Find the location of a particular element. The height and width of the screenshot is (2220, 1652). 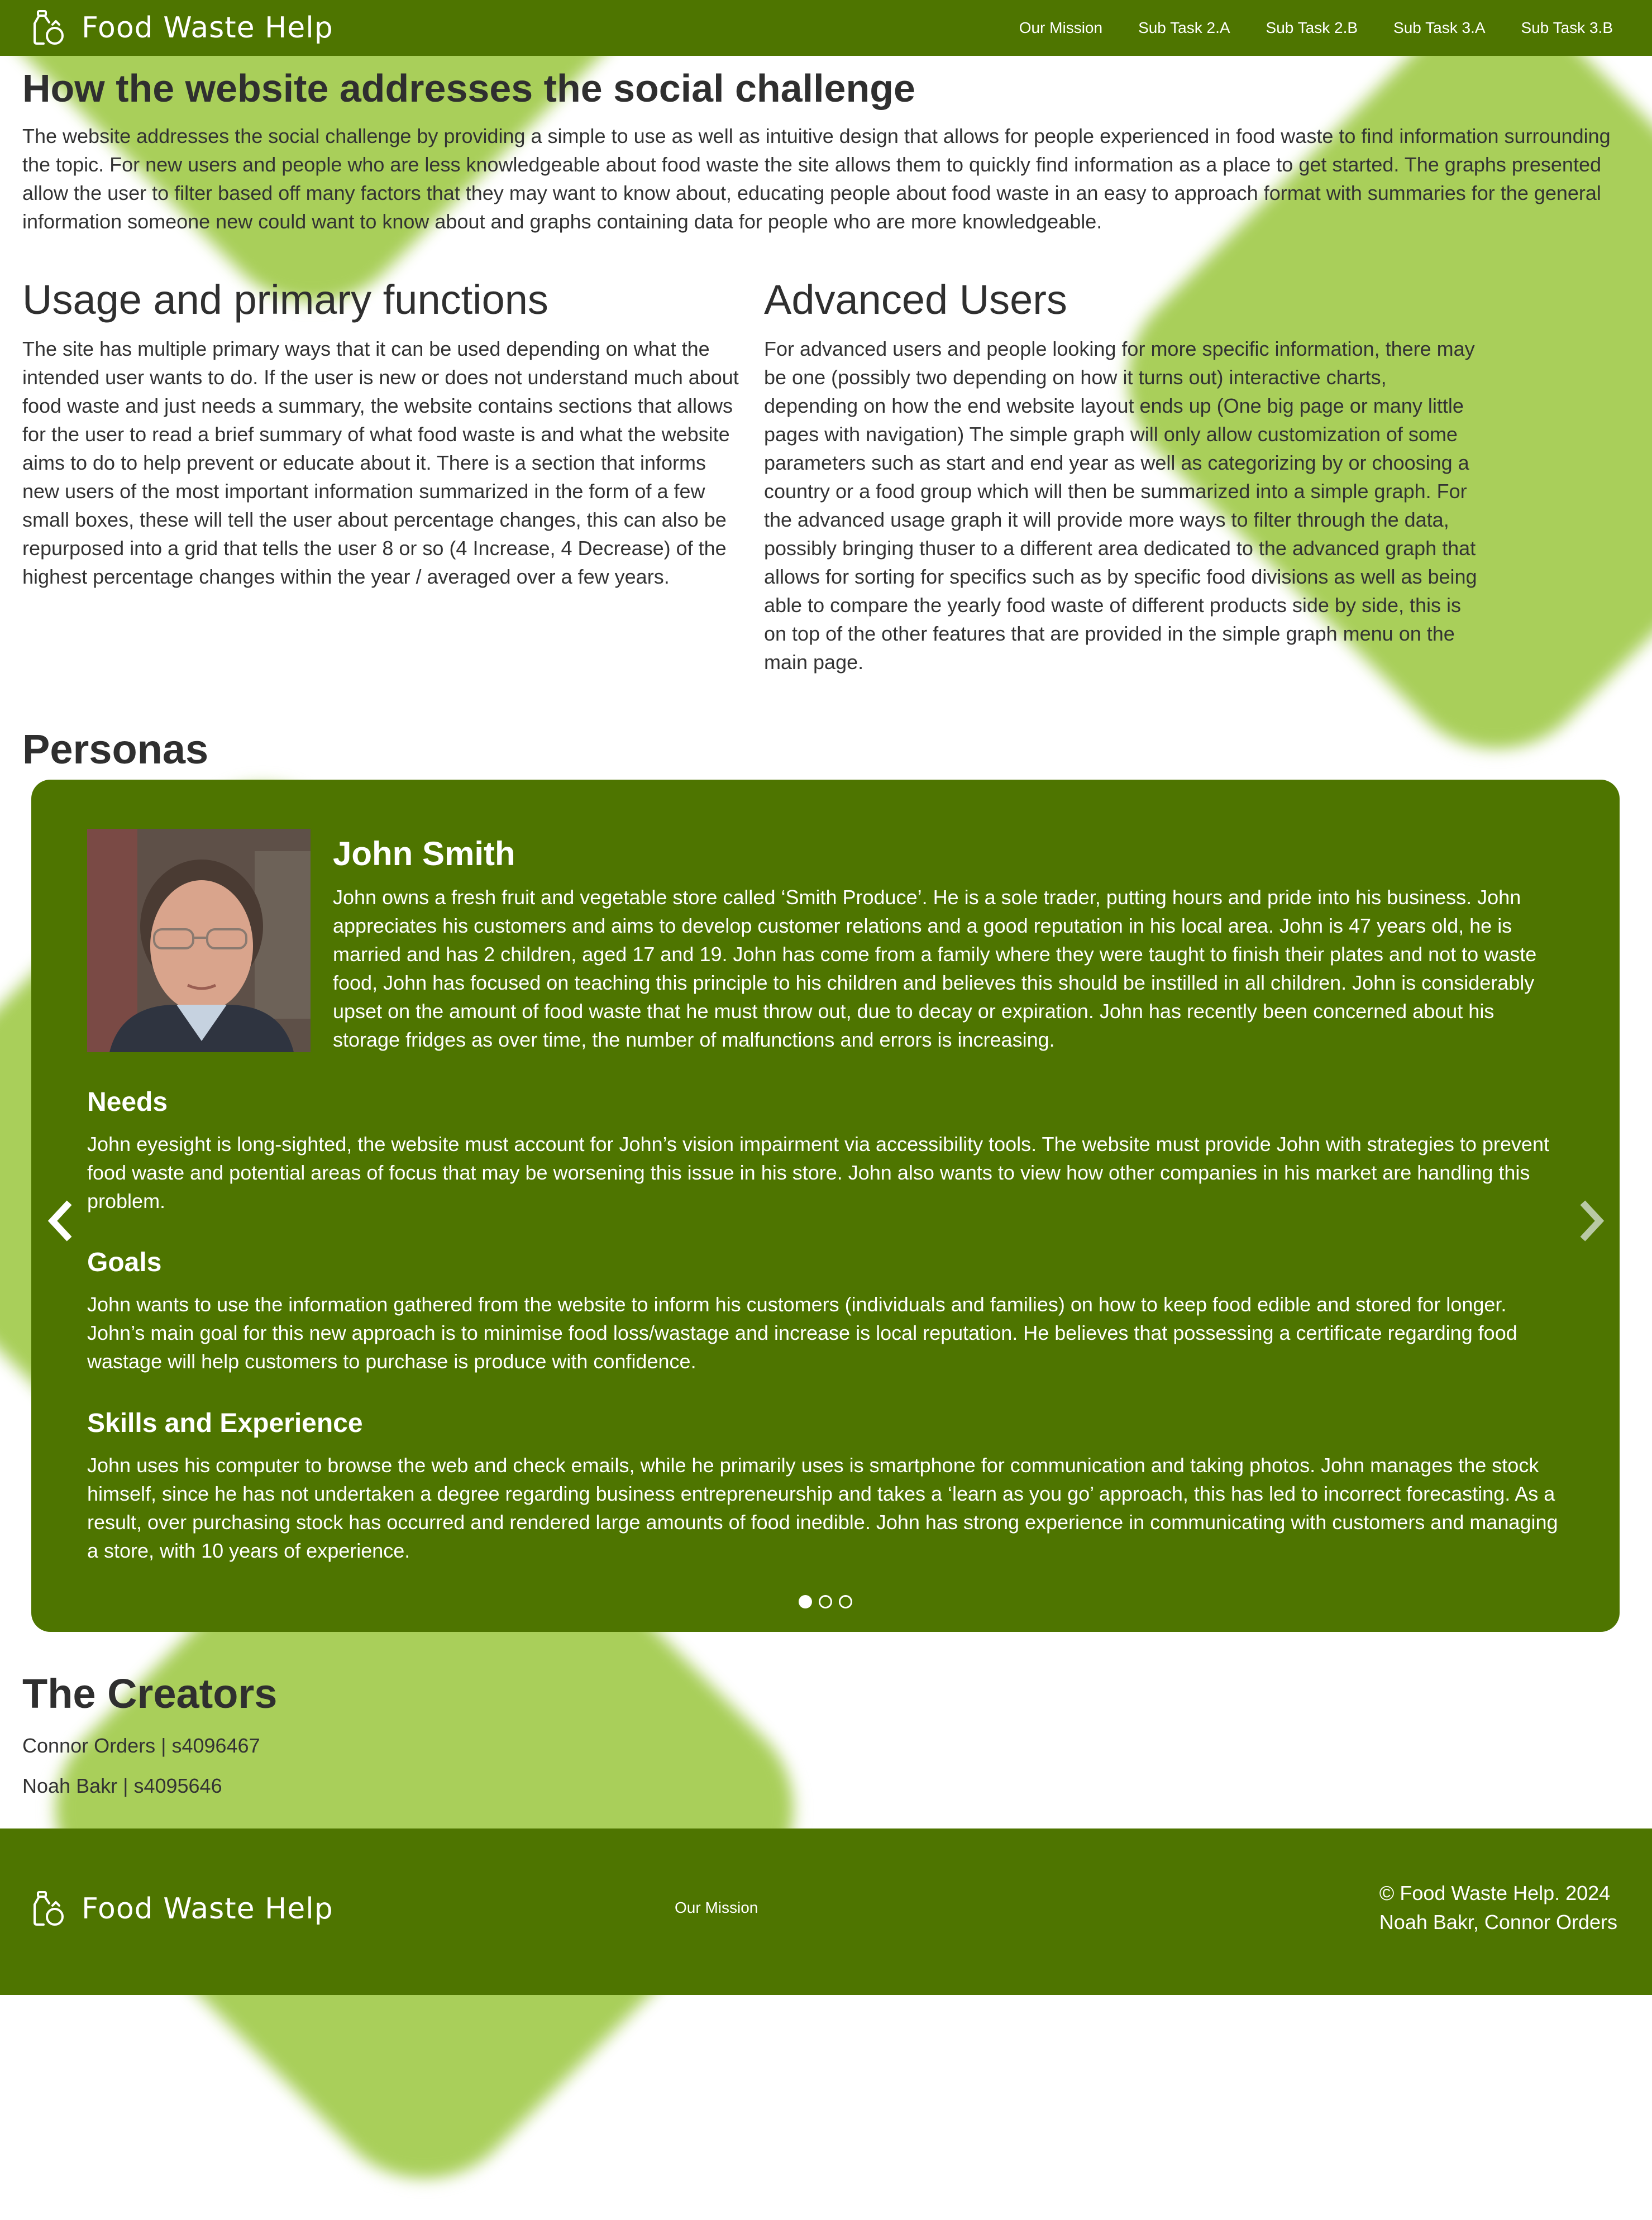

carousel-next-button is located at coordinates (1593, 1221).